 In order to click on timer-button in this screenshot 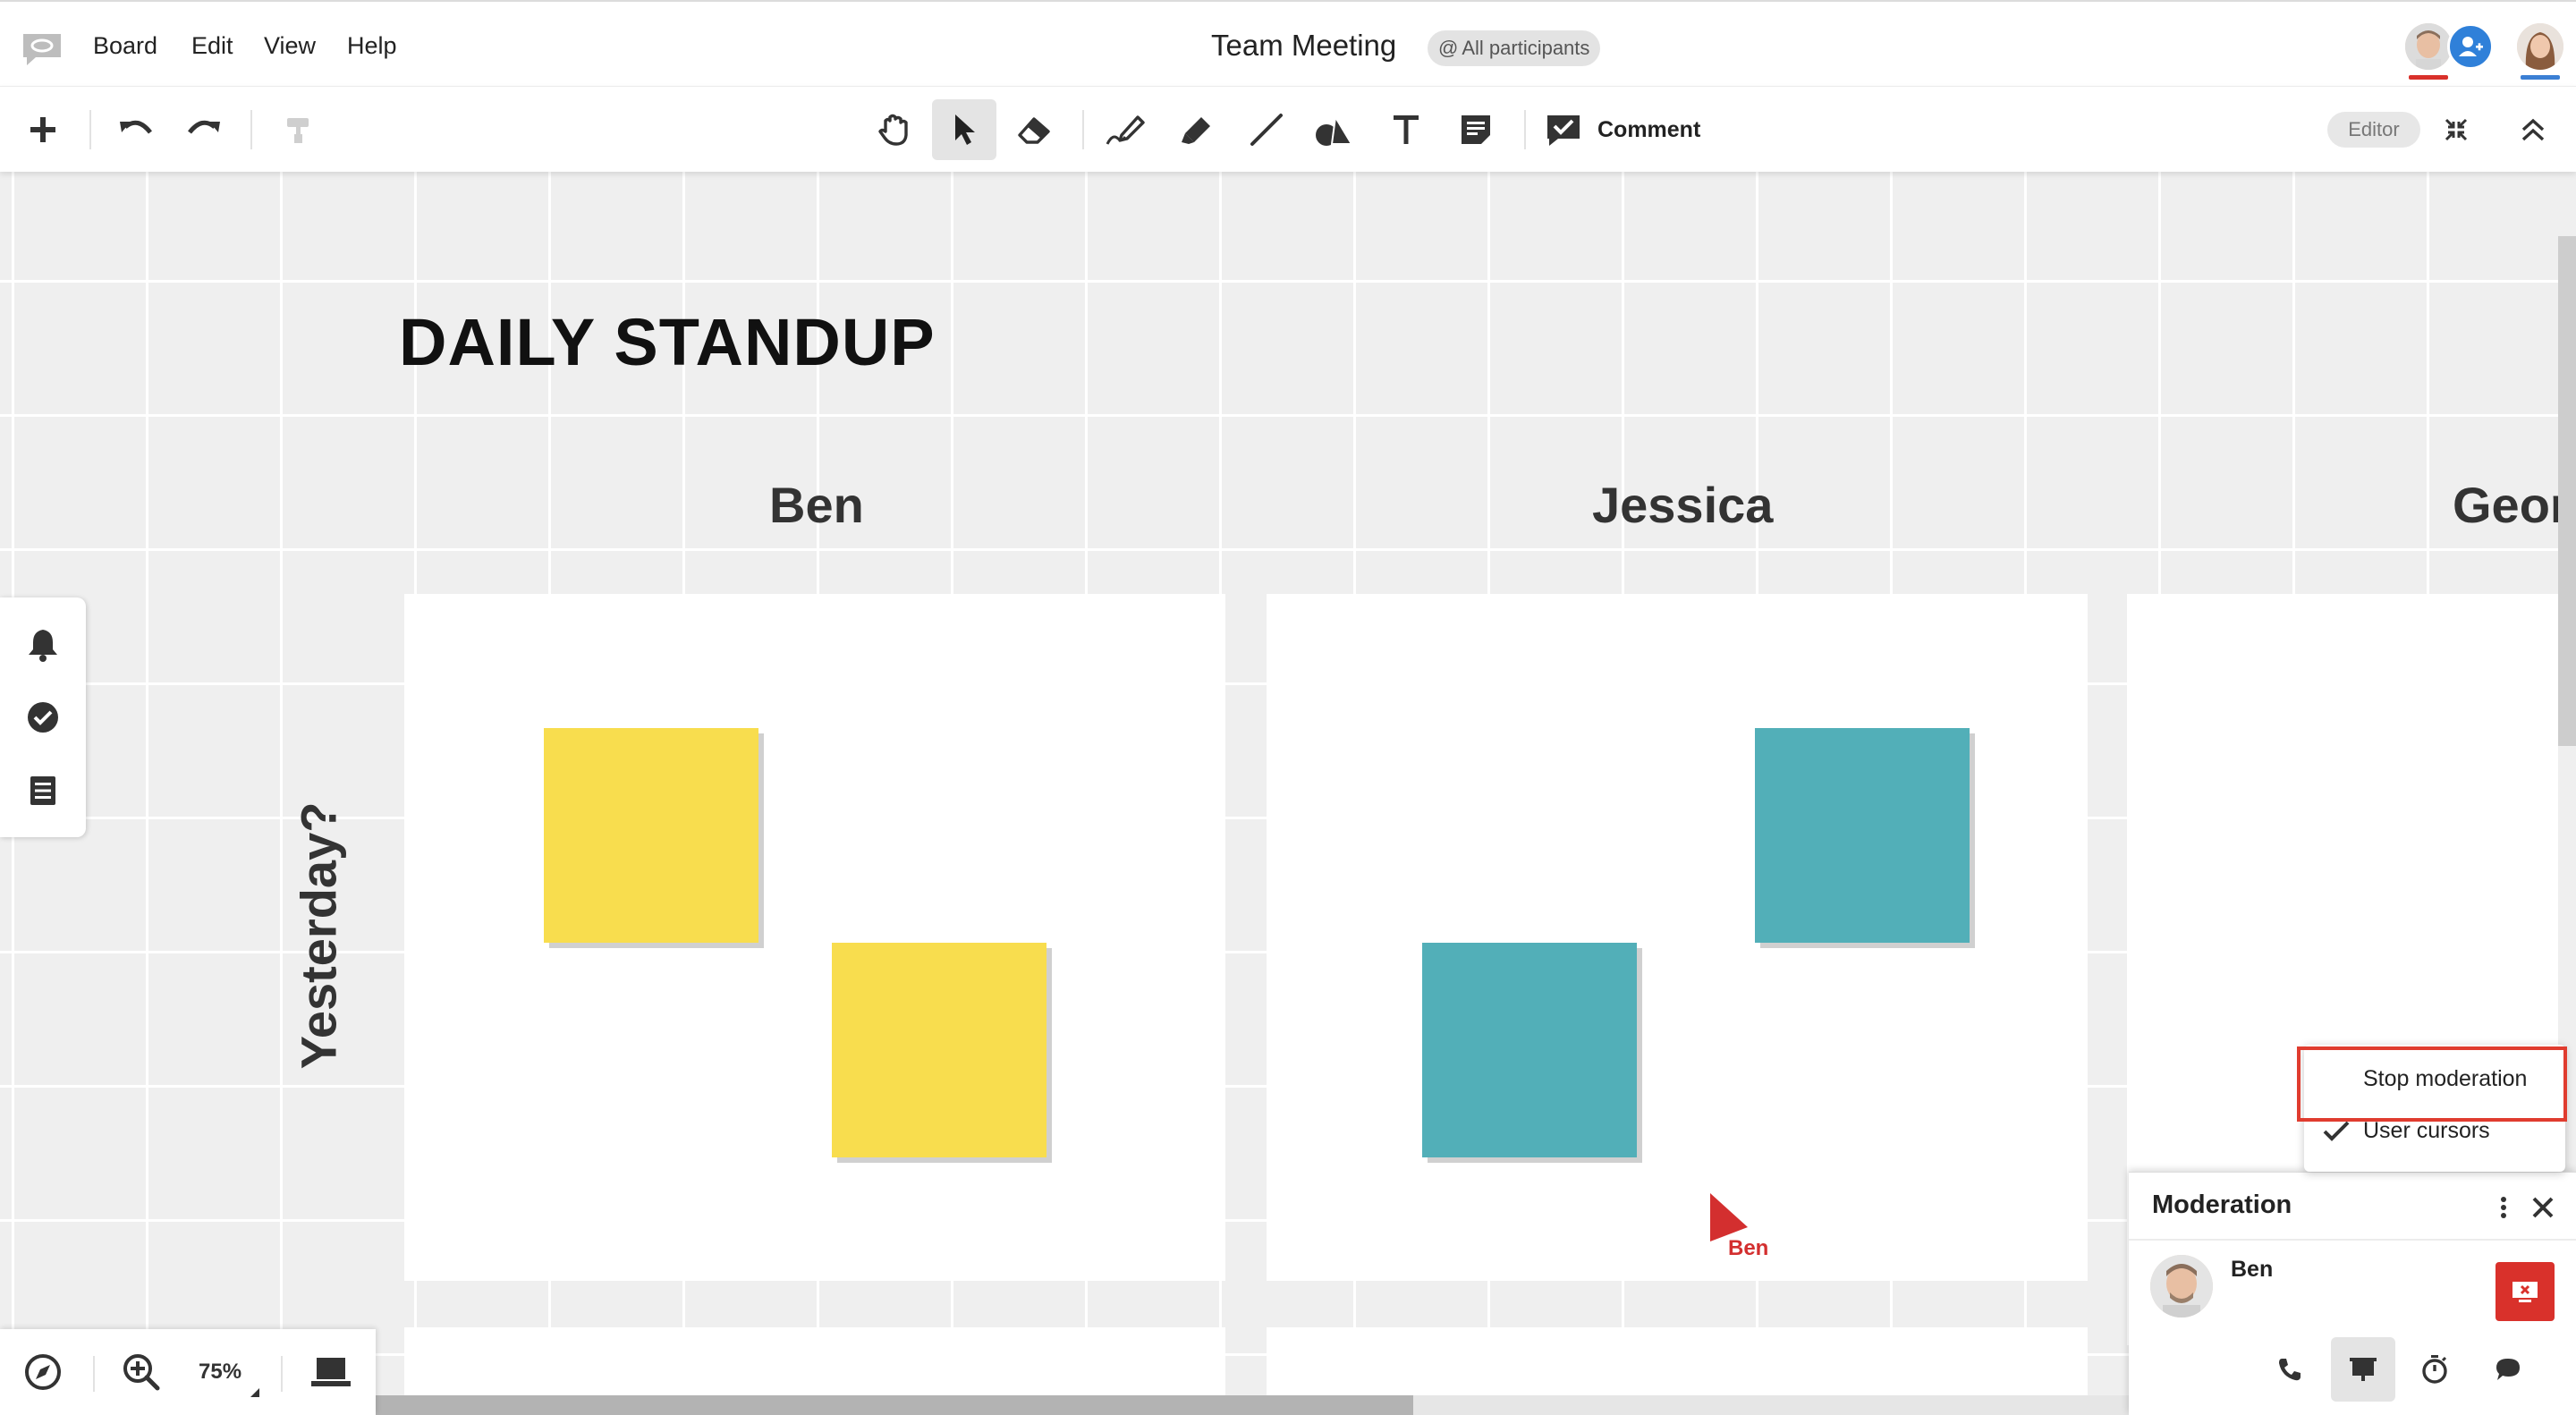, I will do `click(2434, 1370)`.